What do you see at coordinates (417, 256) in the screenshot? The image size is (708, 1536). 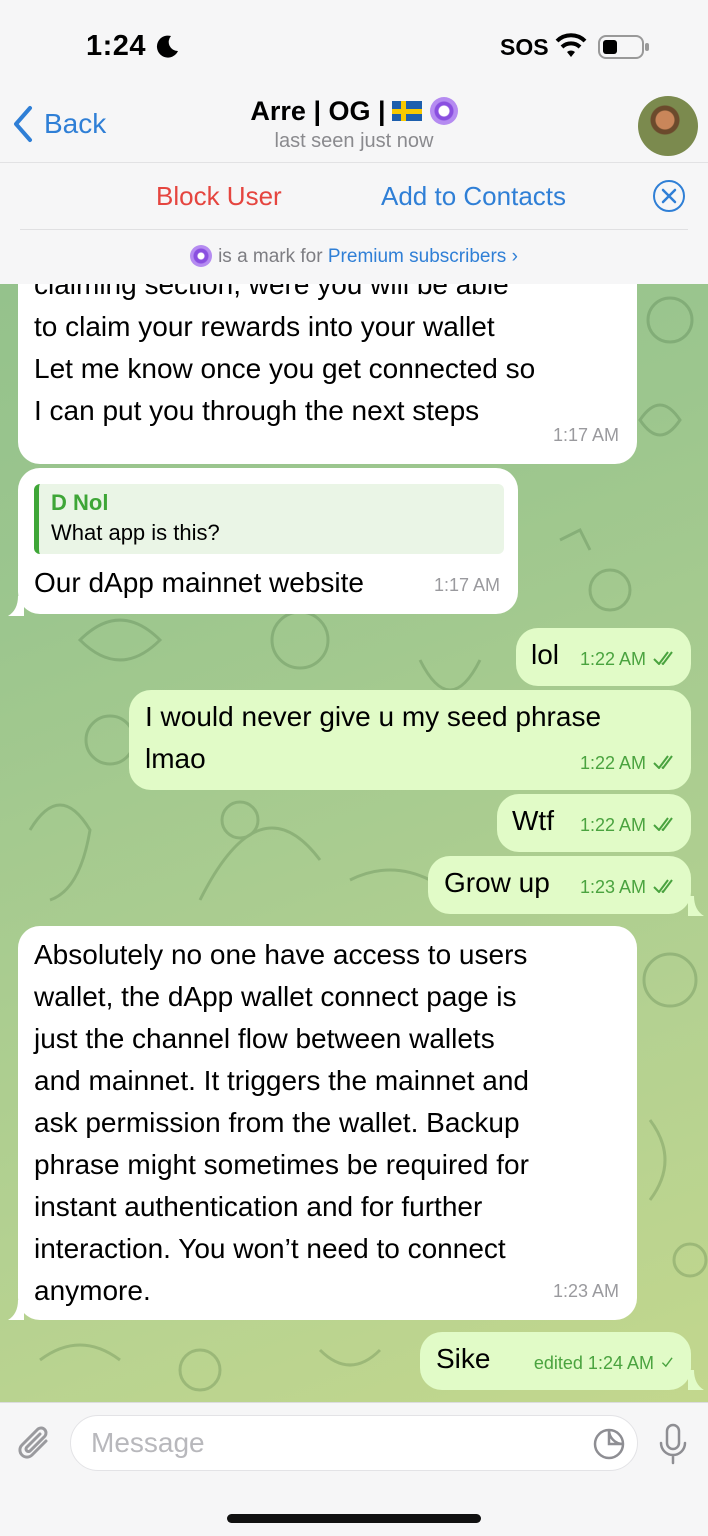 I see `premium-subscribers-link: Premium subscribers` at bounding box center [417, 256].